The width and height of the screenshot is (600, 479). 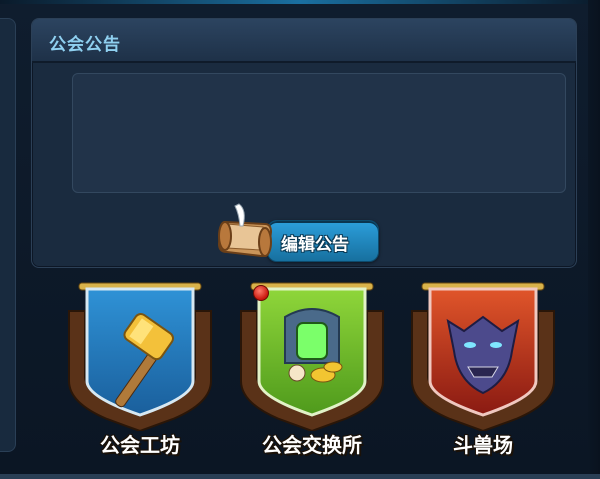 I want to click on guild-workshop-button: 公会工坊, so click(x=140, y=371).